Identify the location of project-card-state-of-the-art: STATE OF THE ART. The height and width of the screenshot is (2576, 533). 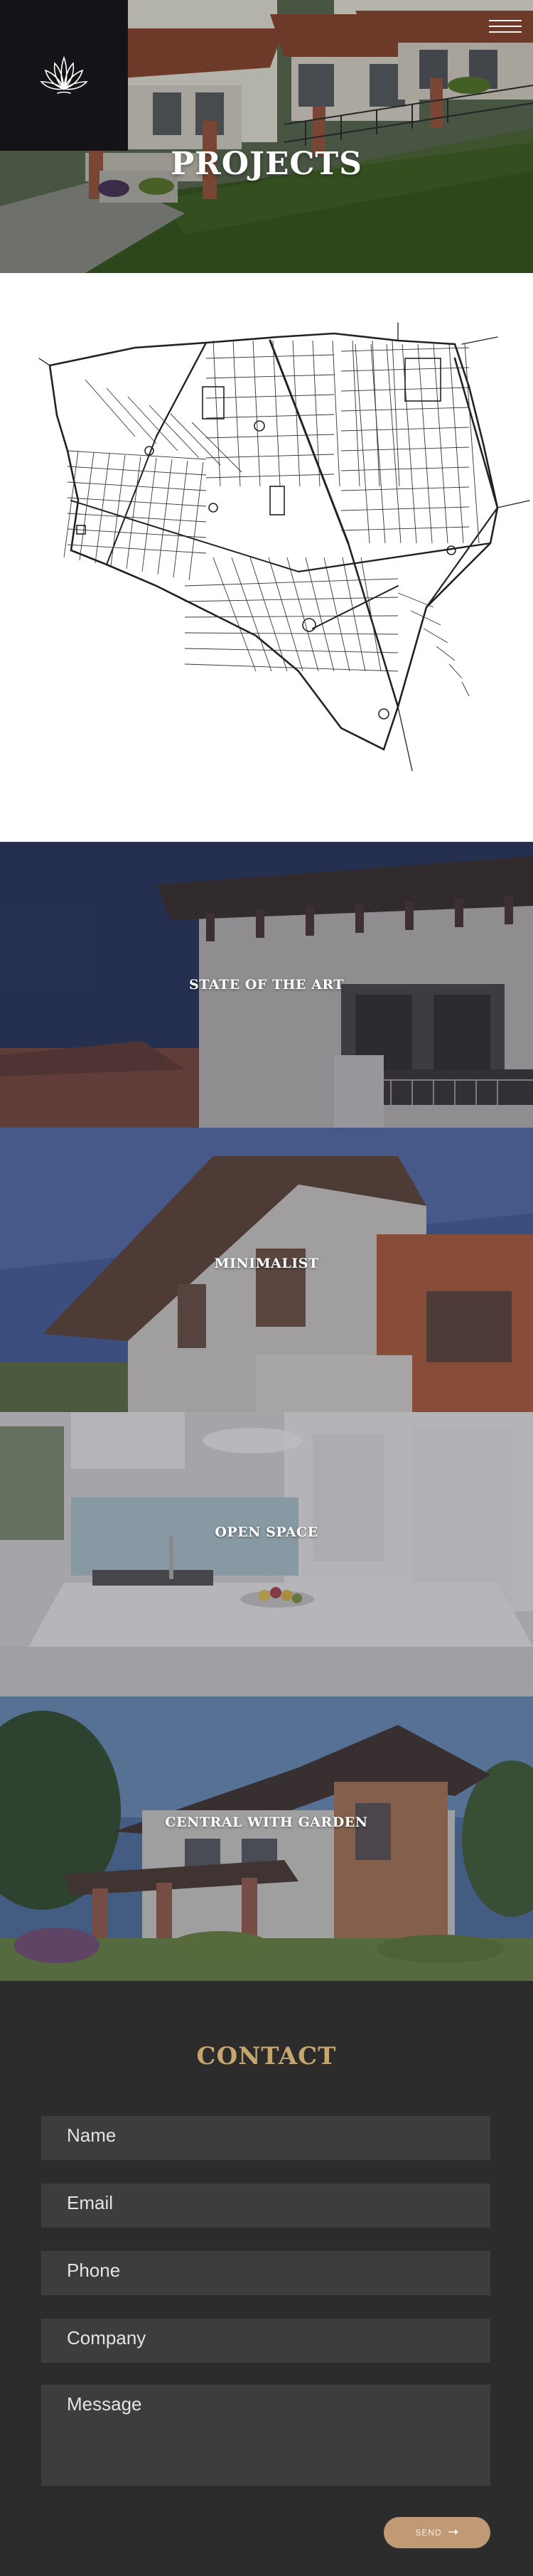
(266, 985).